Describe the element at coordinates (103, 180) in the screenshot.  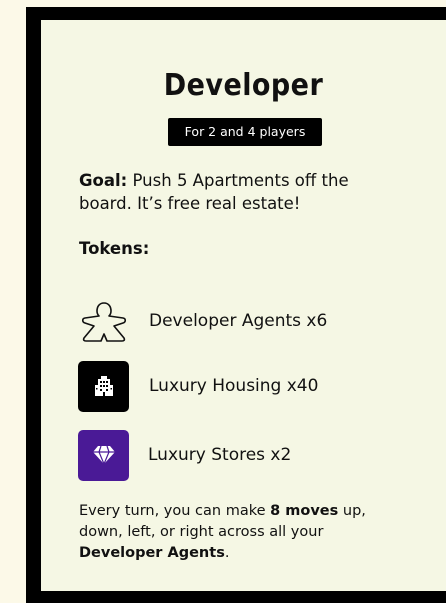
I see `goal-label: Goal:` at that location.